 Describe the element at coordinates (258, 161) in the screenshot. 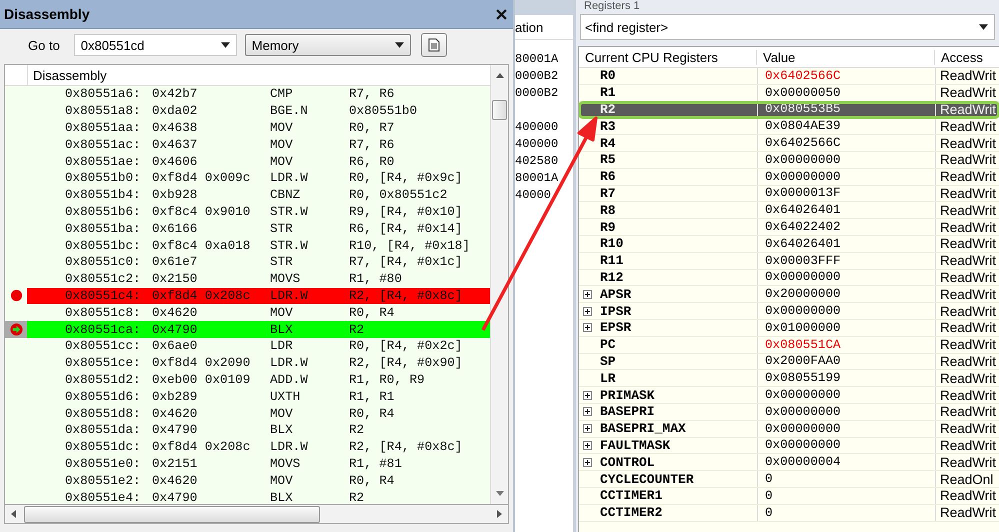

I see `disassembly-line: 0x80551ae: 0x4606 MOV R6, R0` at that location.